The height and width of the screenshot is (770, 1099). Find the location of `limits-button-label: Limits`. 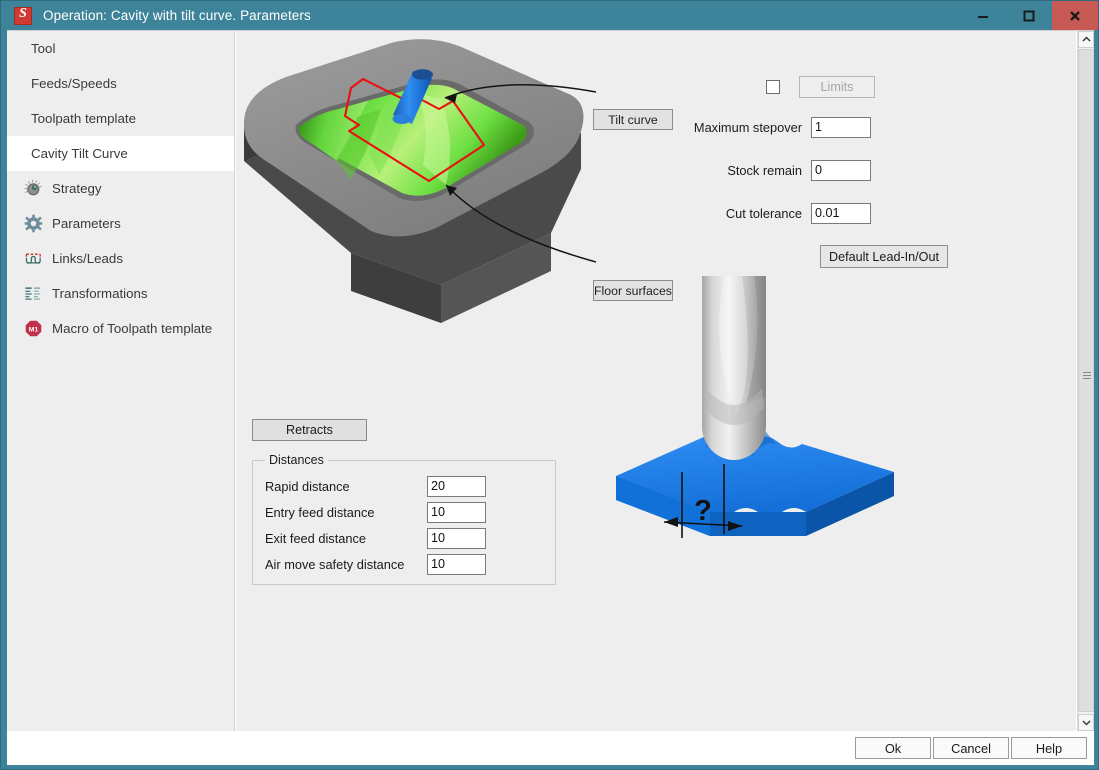

limits-button-label: Limits is located at coordinates (837, 87).